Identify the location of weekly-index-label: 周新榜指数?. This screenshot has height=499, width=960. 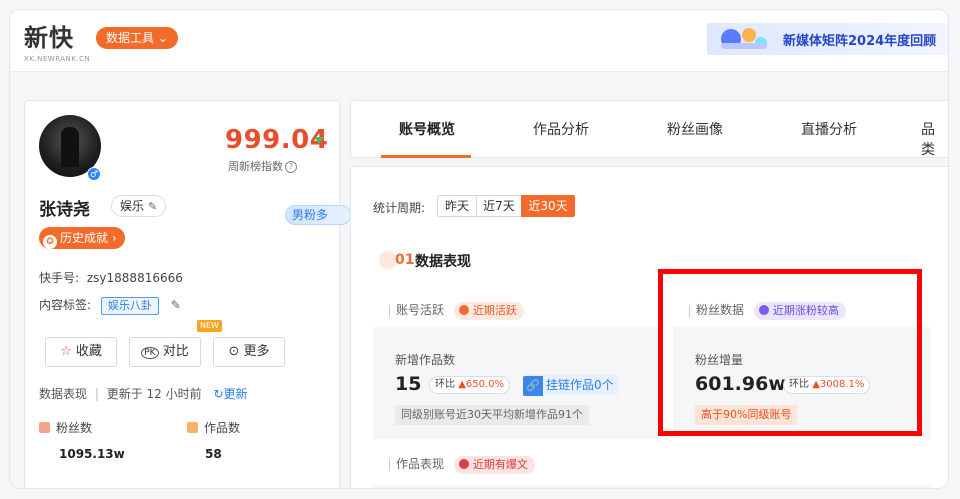
(262, 166).